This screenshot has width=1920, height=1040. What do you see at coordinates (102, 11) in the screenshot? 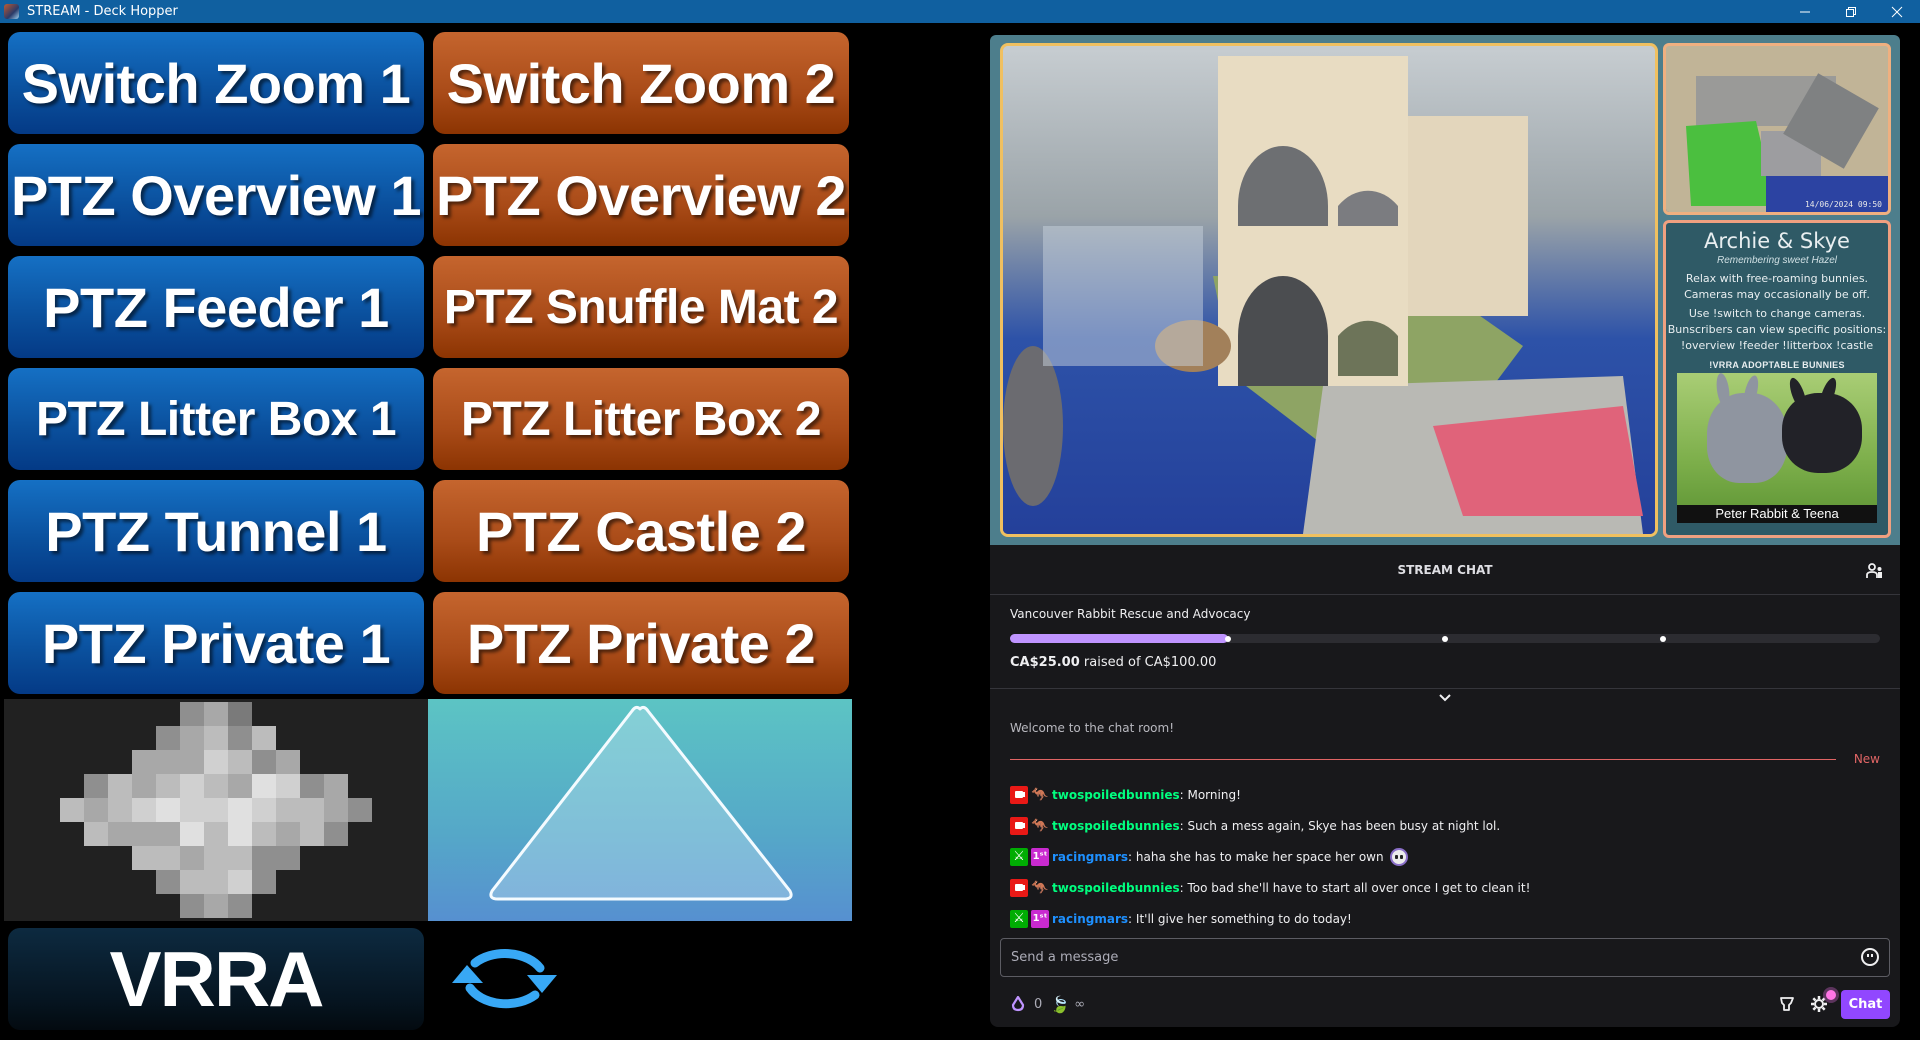
I see `window-title: STREAM - Deck Hopper` at bounding box center [102, 11].